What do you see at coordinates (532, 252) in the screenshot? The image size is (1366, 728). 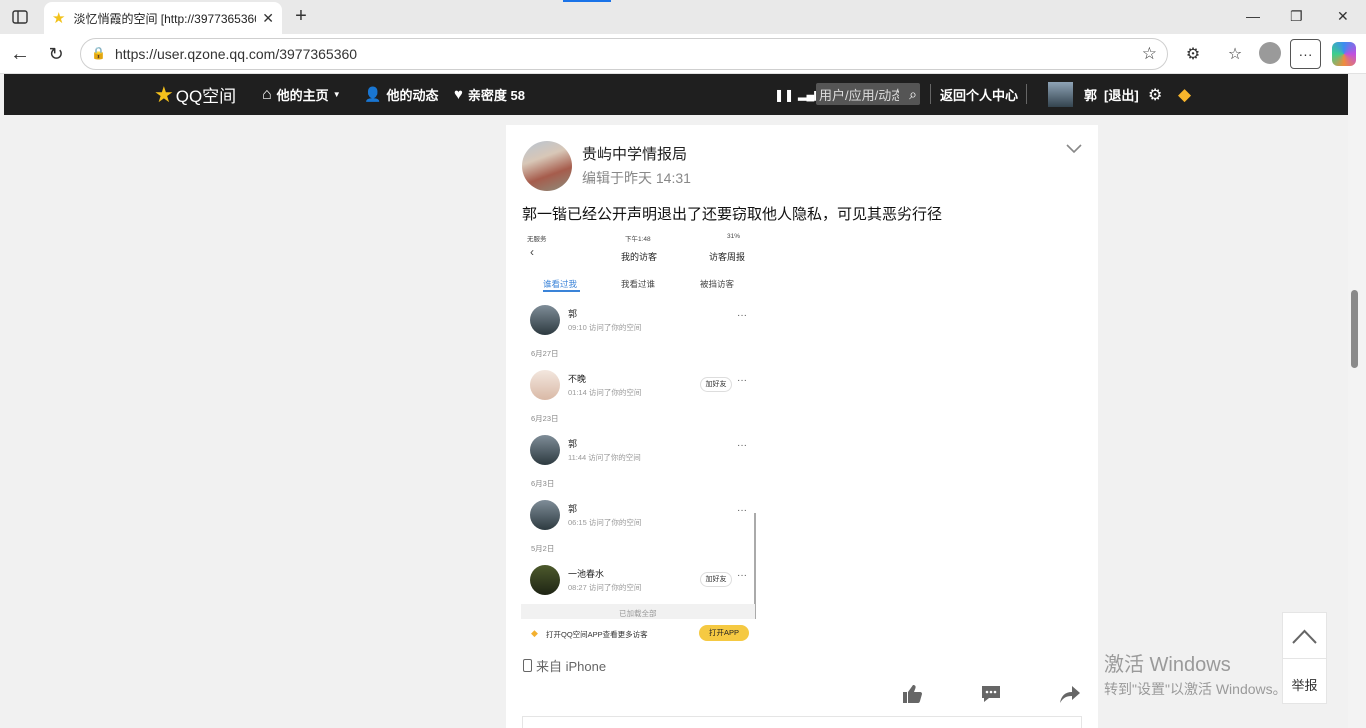 I see `phone-back-icon: ‹` at bounding box center [532, 252].